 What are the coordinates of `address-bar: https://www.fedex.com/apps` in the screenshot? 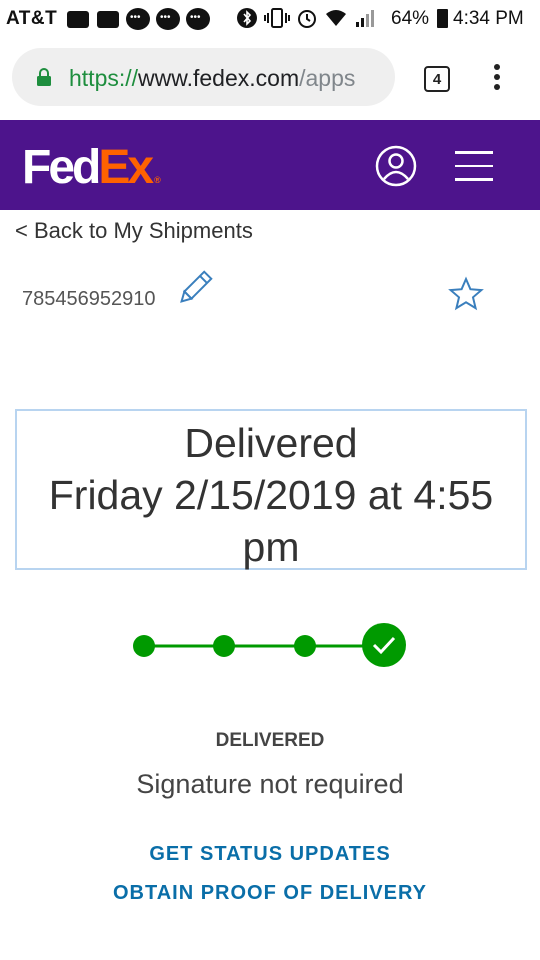 It's located at (203, 77).